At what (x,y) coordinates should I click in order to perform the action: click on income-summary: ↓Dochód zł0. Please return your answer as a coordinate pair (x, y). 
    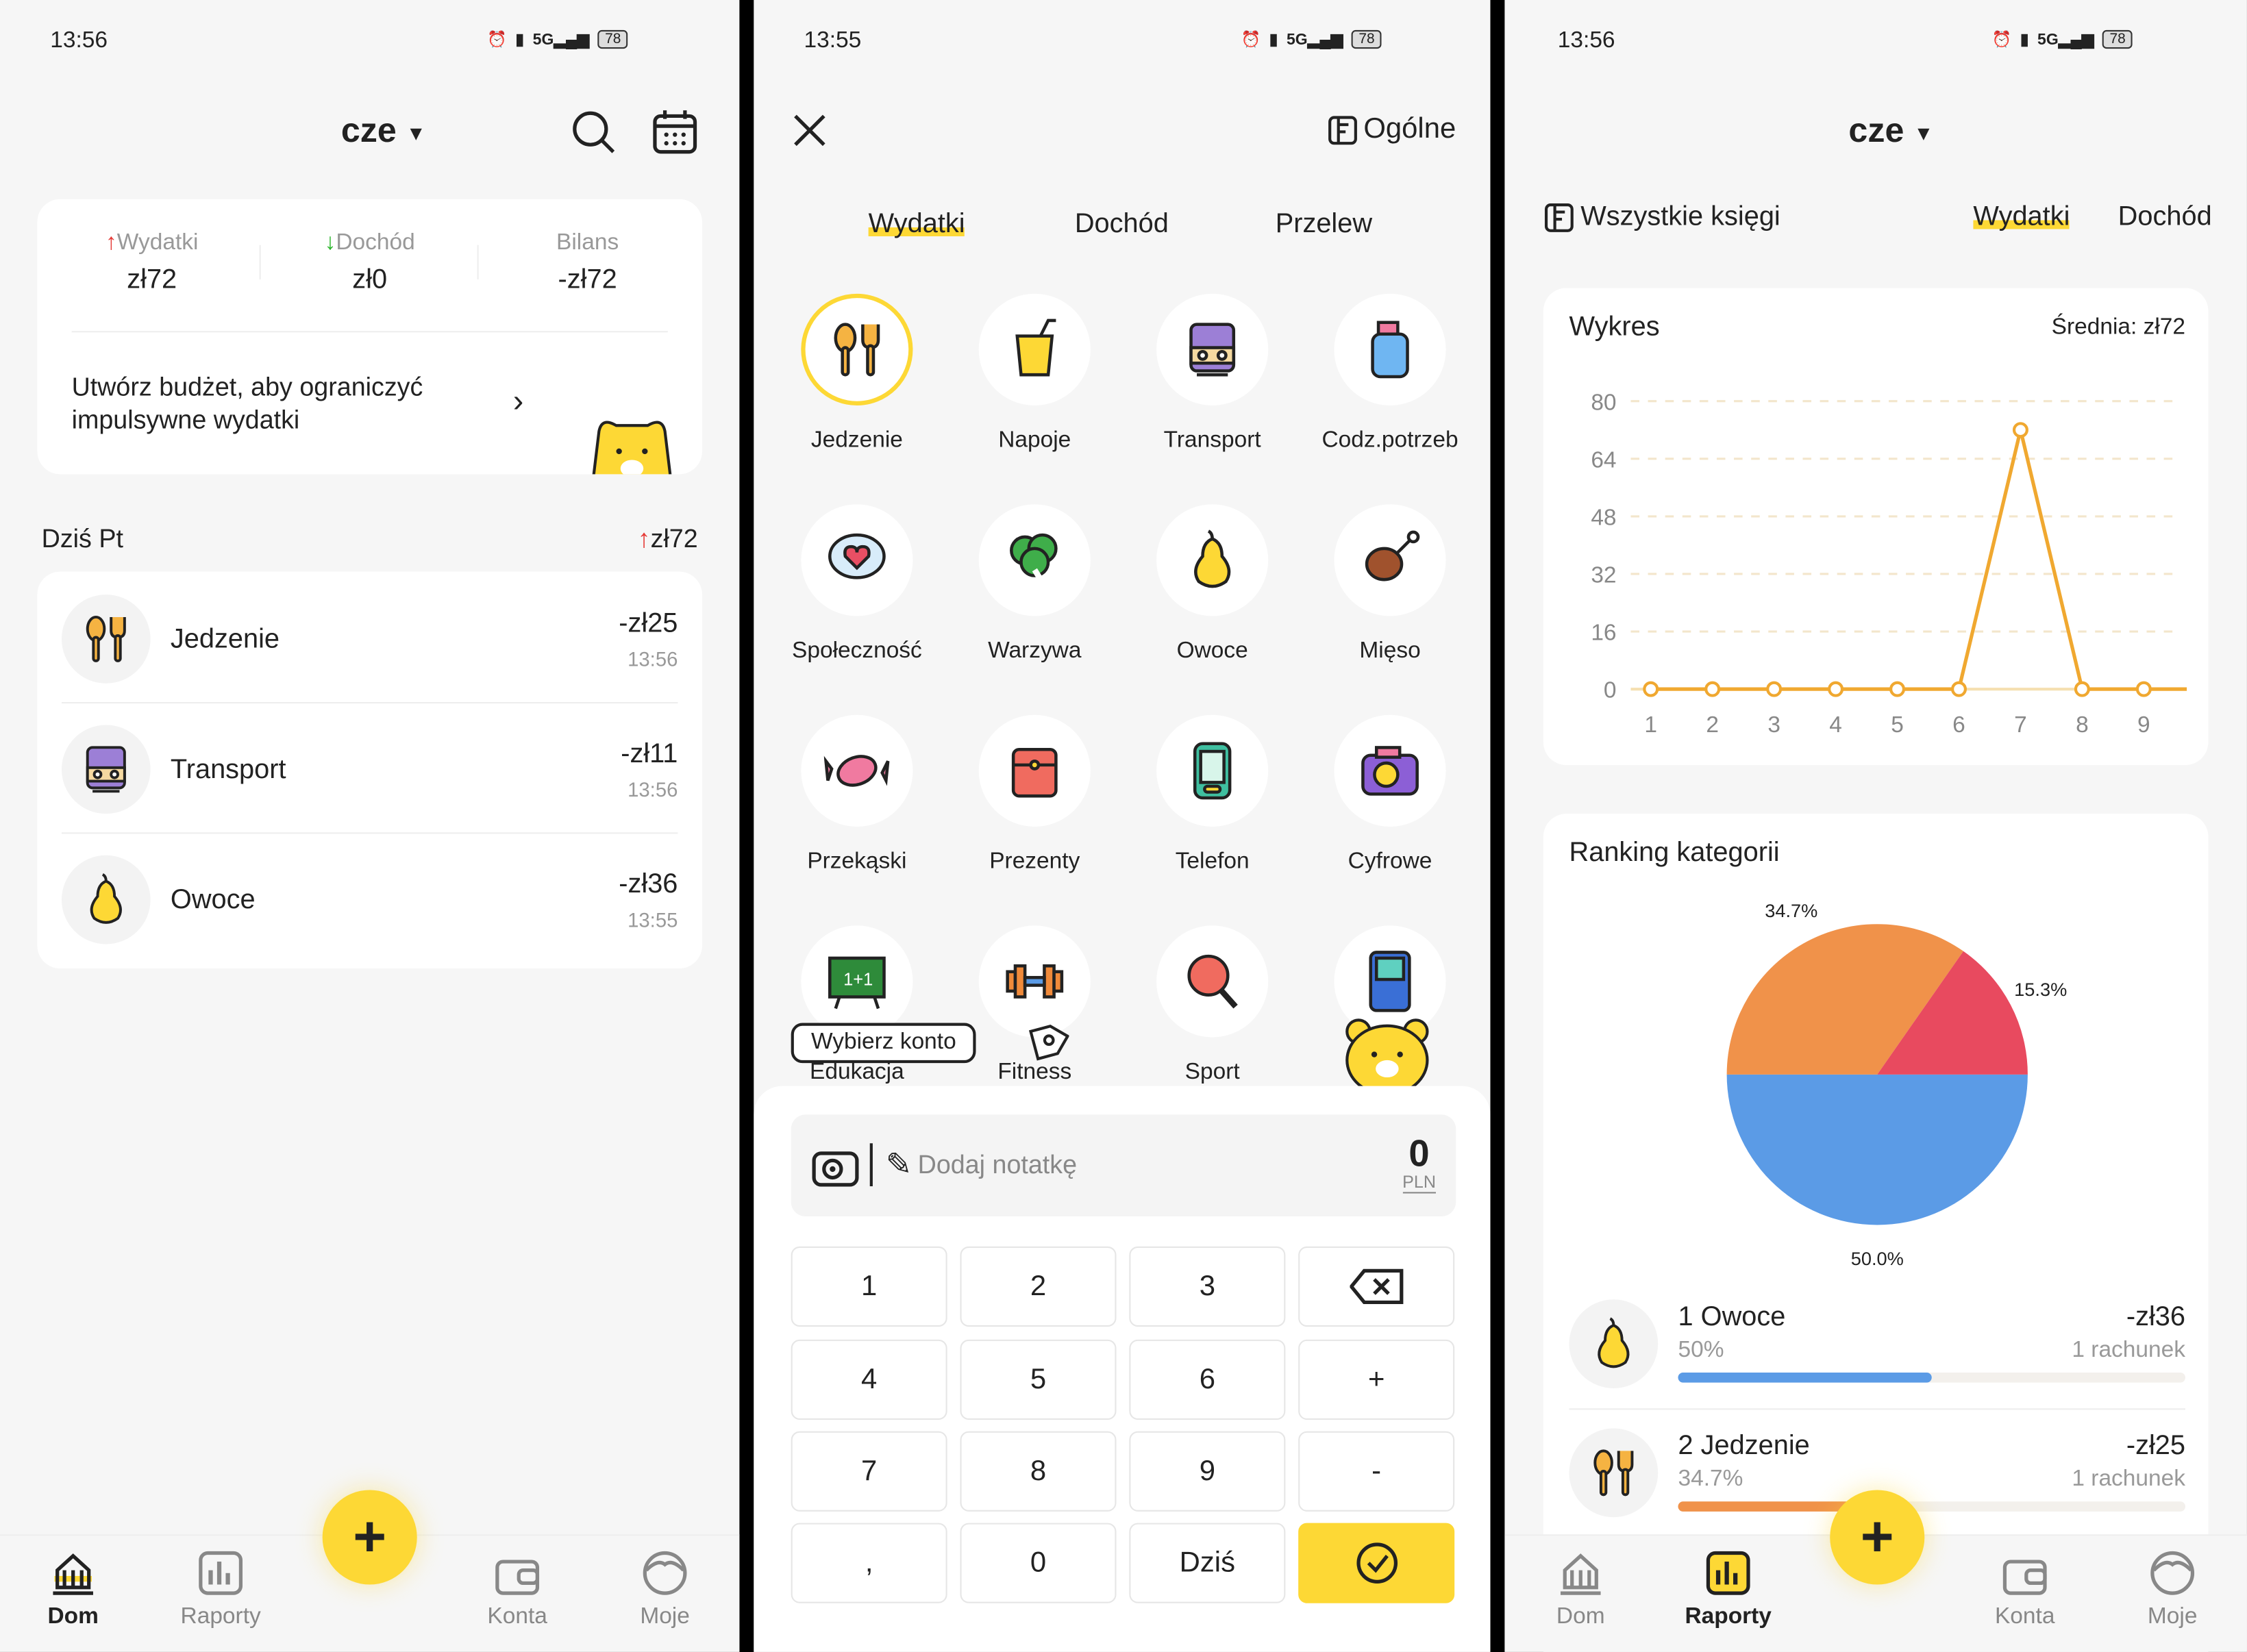
    Looking at the image, I should click on (369, 264).